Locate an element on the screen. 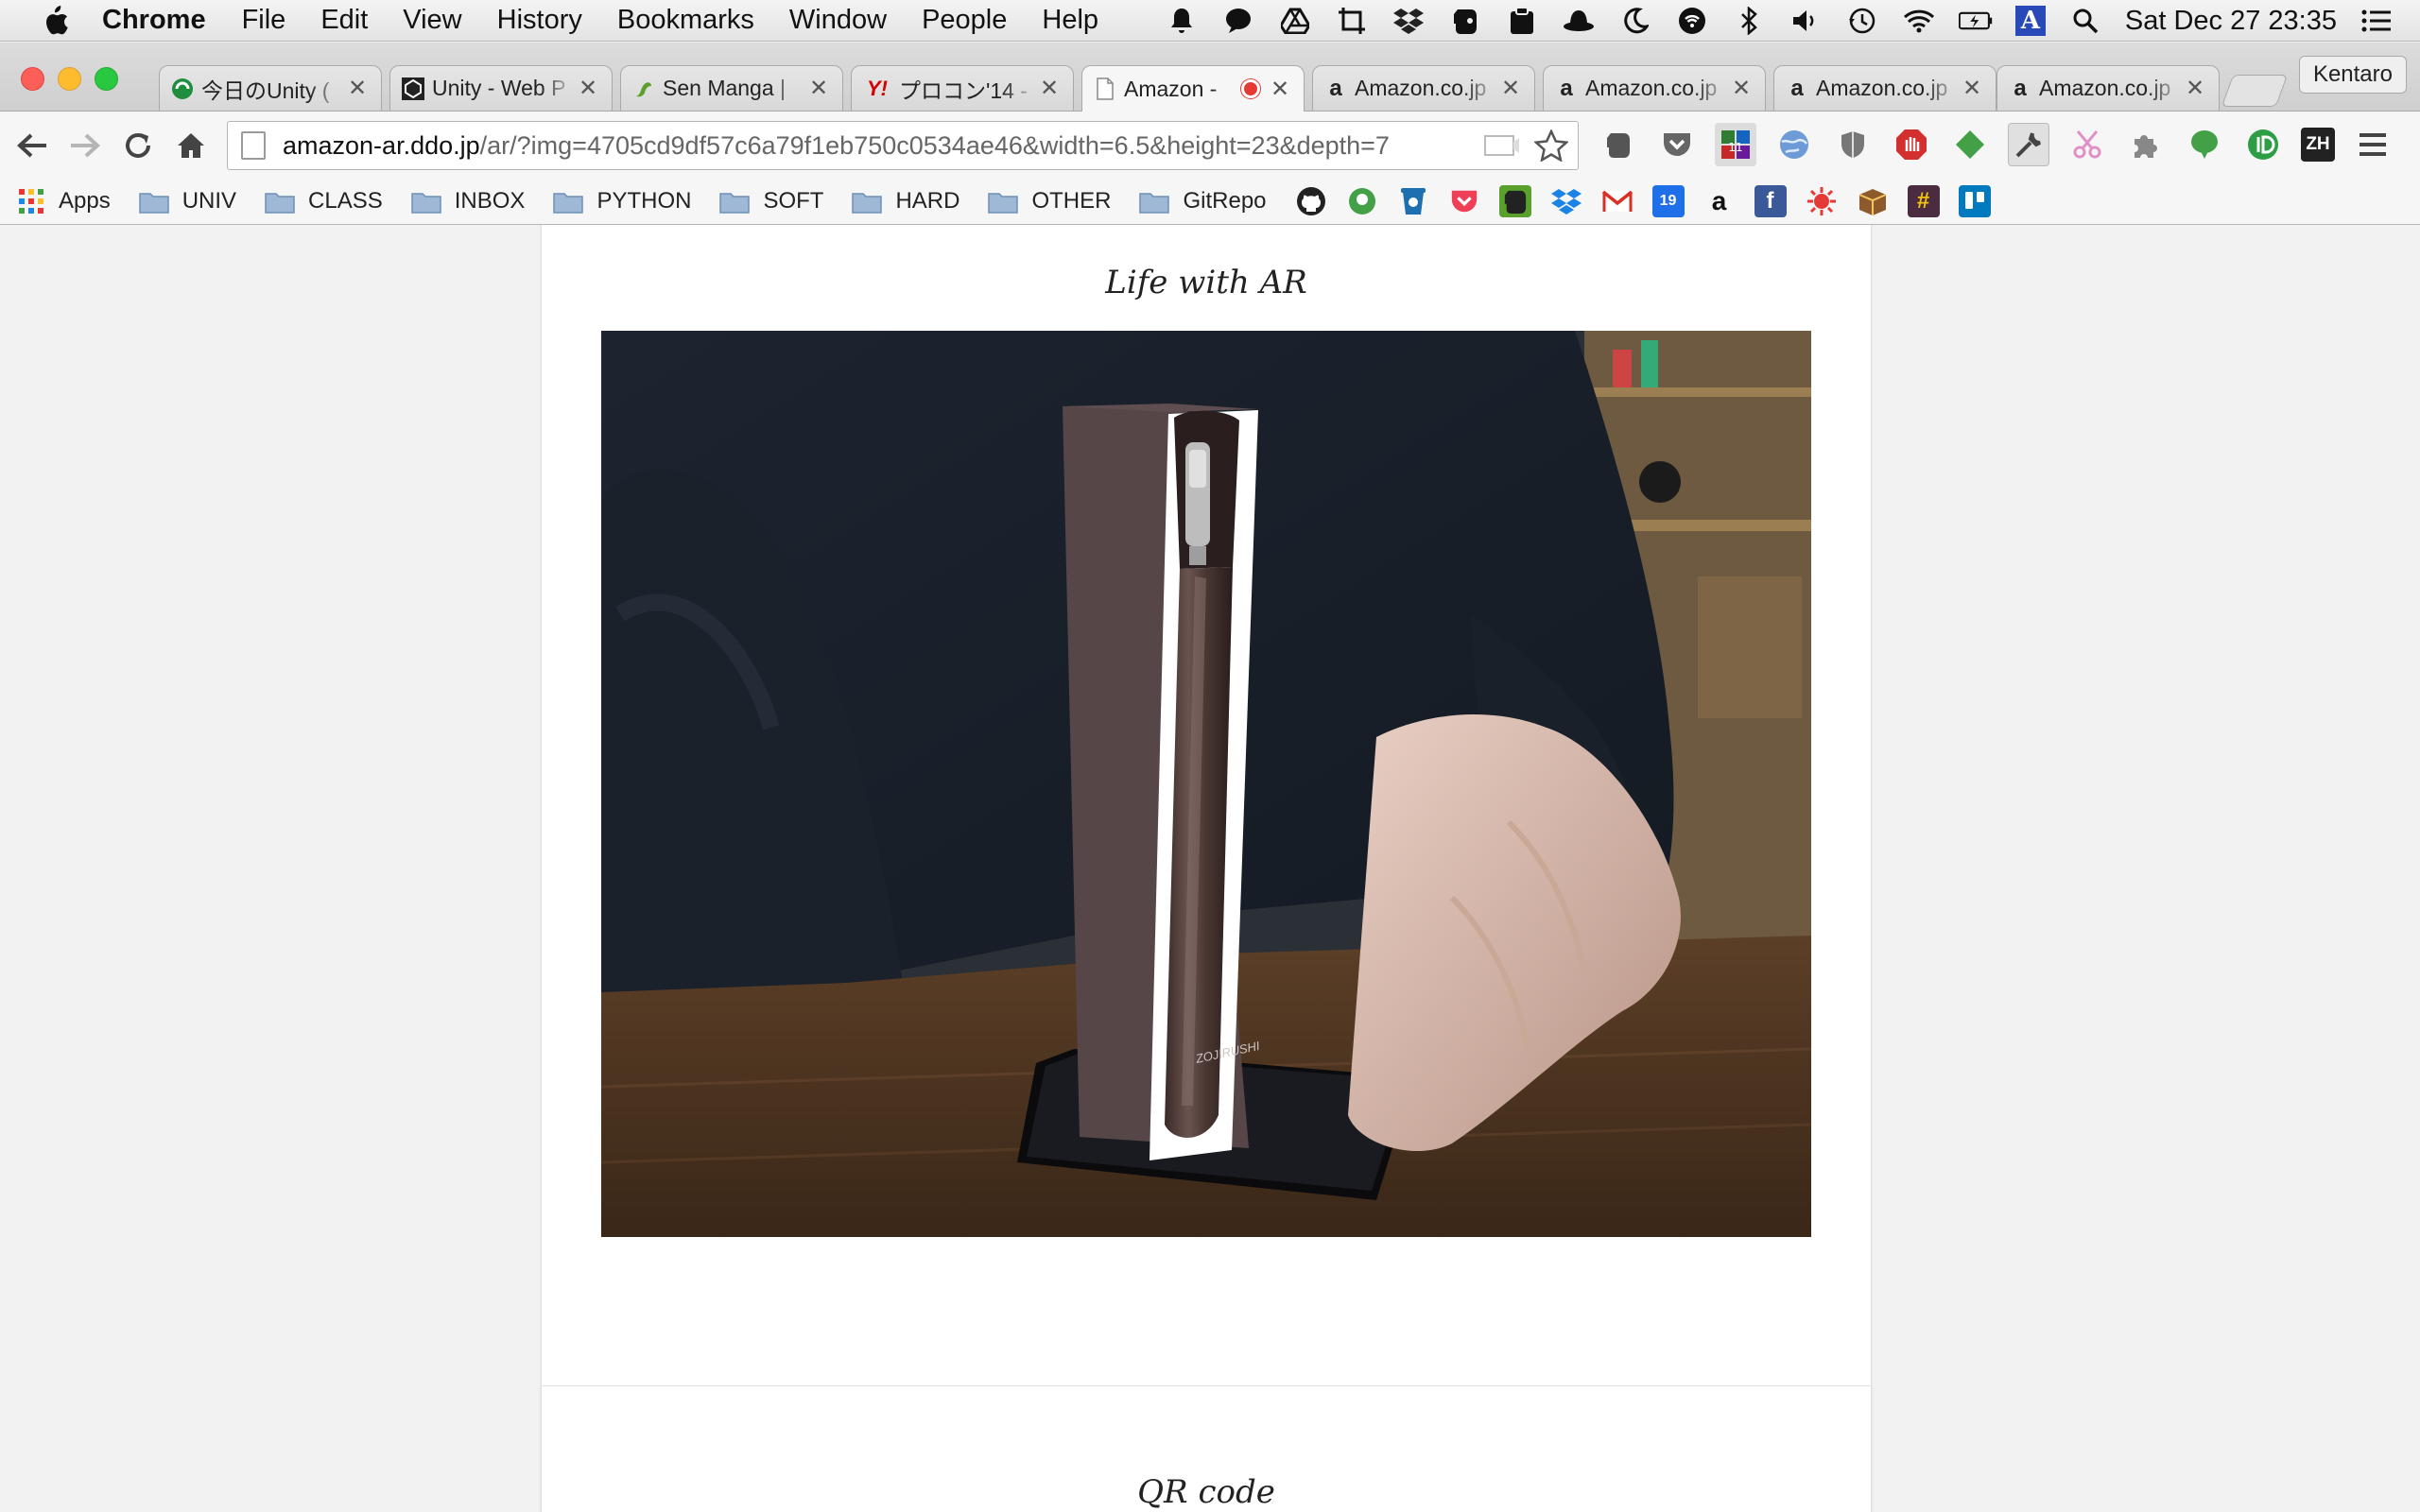  evernote-bookmark-icon is located at coordinates (1514, 201).